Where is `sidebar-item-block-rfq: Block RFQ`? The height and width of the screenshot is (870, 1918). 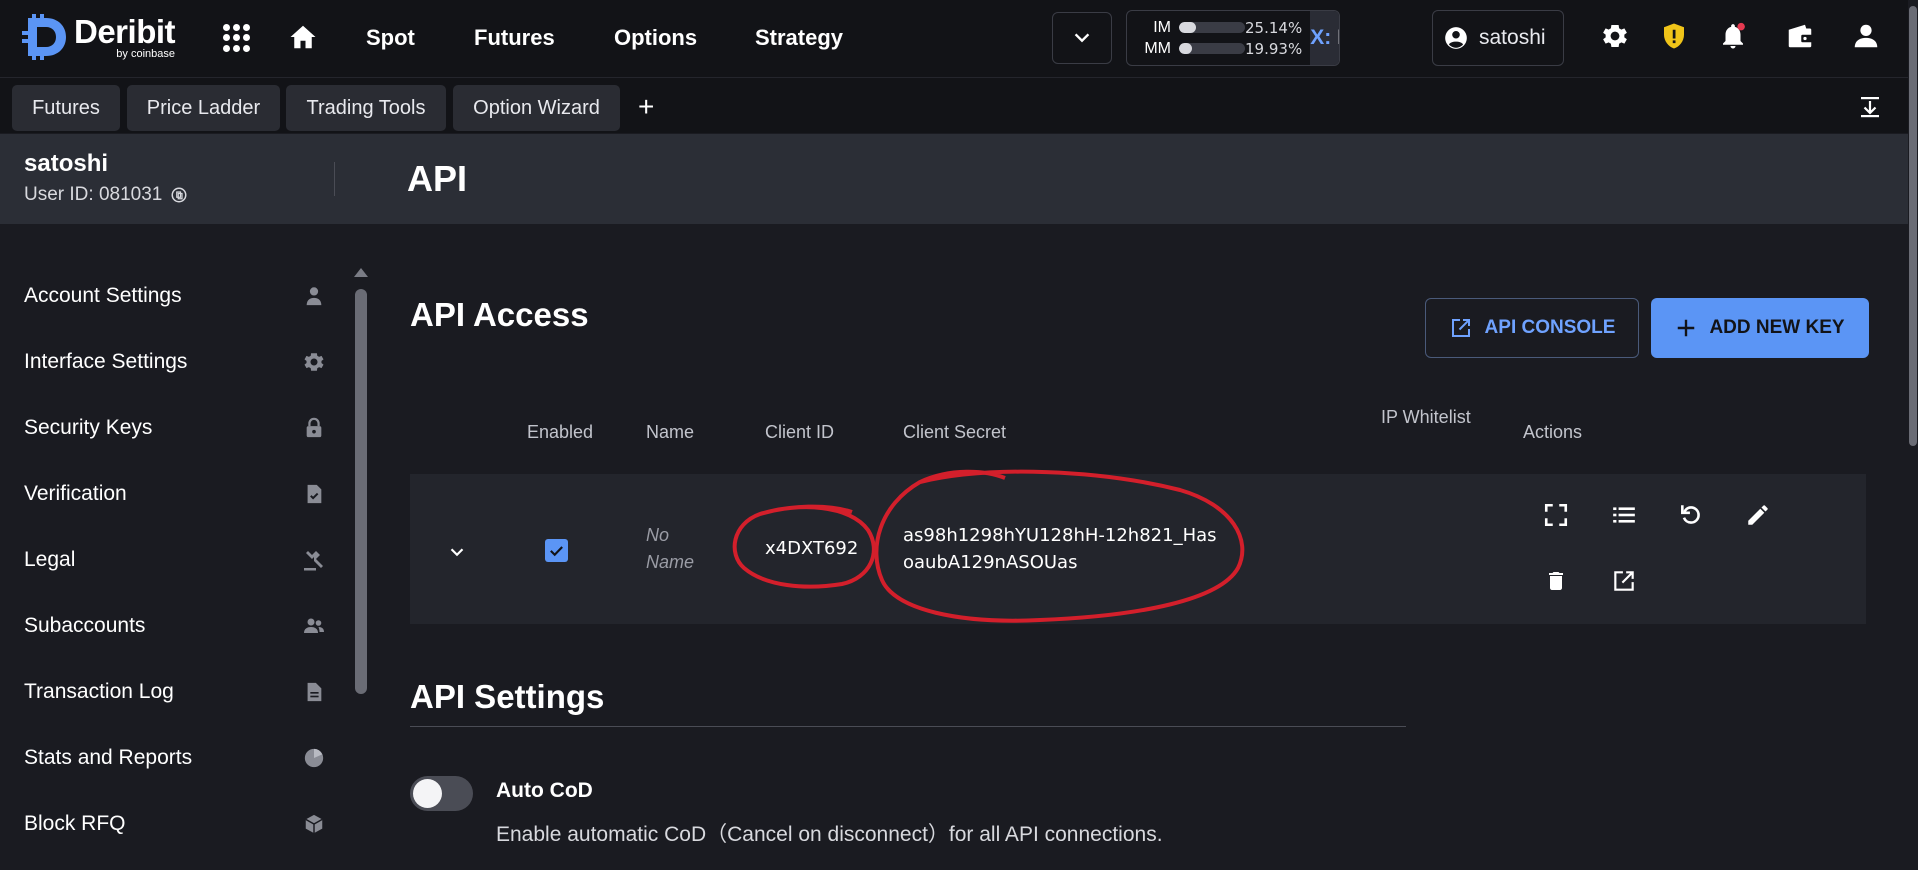 sidebar-item-block-rfq: Block RFQ is located at coordinates (175, 824).